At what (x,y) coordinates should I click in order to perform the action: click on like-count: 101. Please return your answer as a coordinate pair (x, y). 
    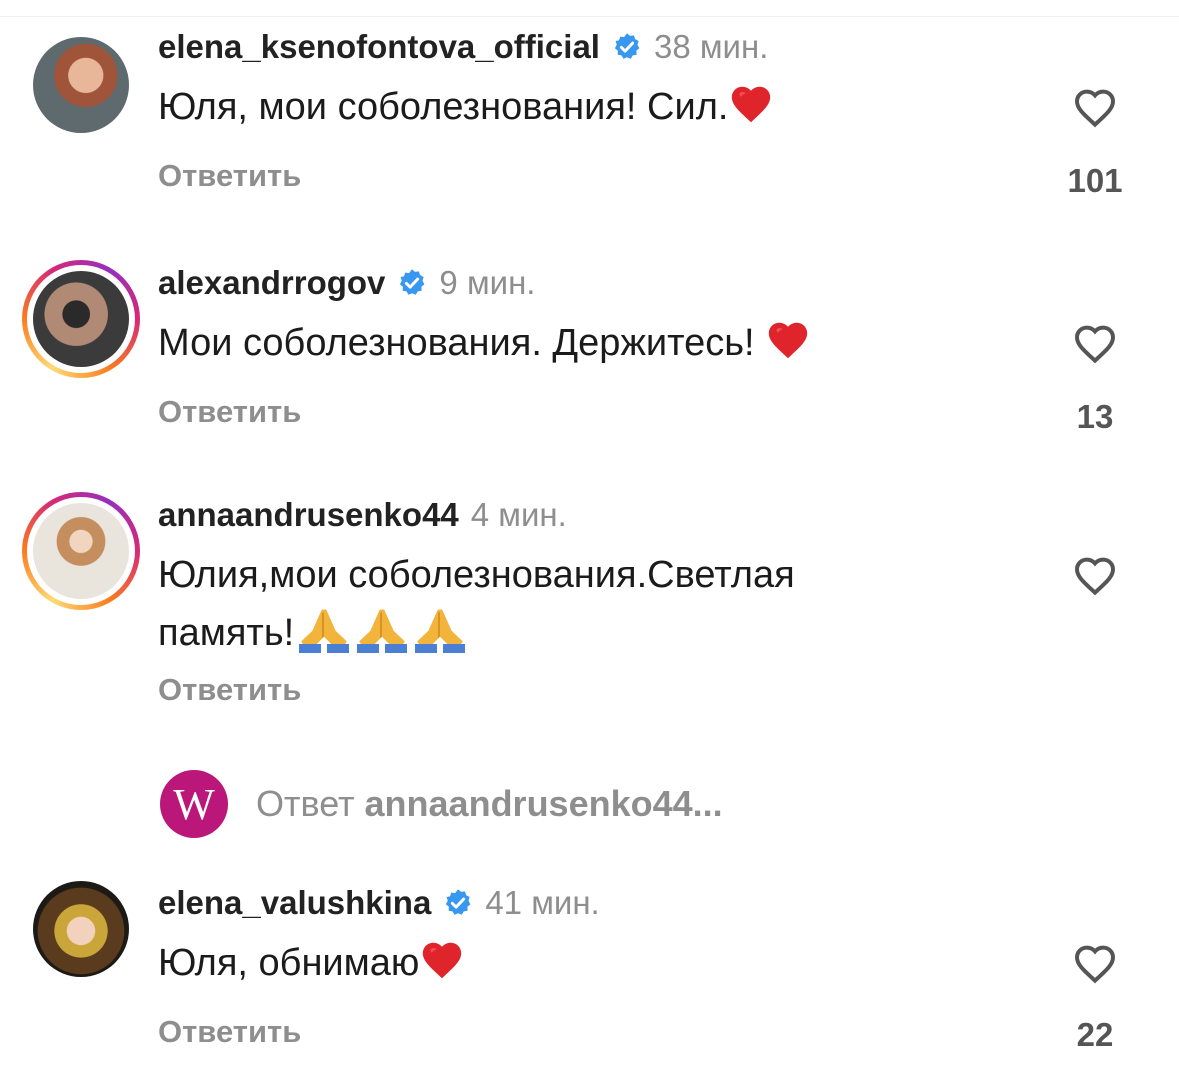
    Looking at the image, I should click on (1095, 180).